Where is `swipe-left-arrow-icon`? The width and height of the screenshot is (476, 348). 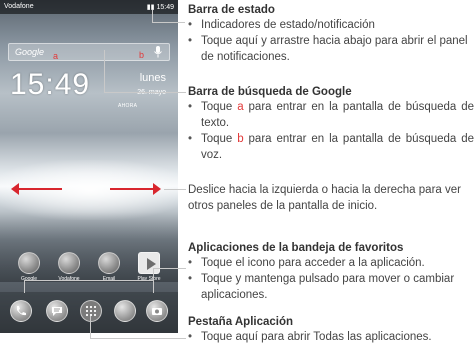 swipe-left-arrow-icon is located at coordinates (36, 189).